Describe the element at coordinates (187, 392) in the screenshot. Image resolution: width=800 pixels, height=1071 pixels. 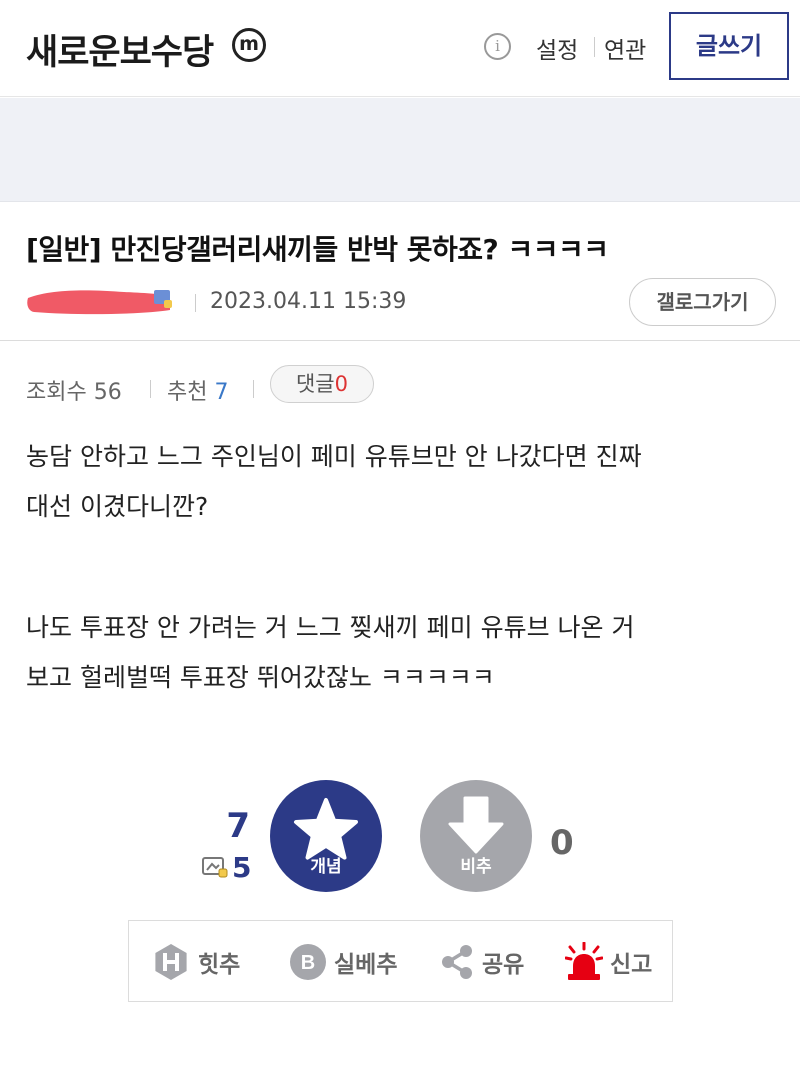
I see `recommend-label: 추천` at that location.